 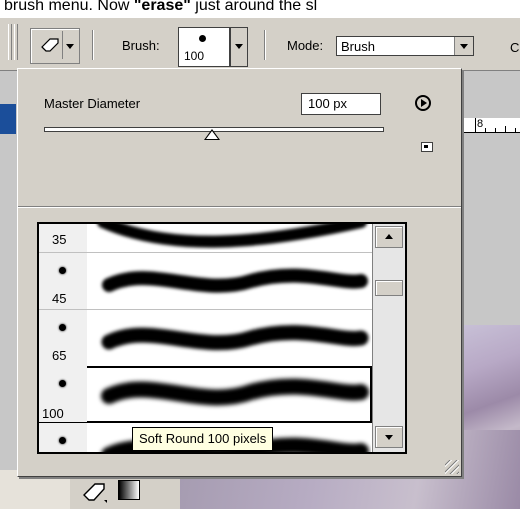 What do you see at coordinates (515, 47) in the screenshot?
I see `opacity-label-cutoff: C` at bounding box center [515, 47].